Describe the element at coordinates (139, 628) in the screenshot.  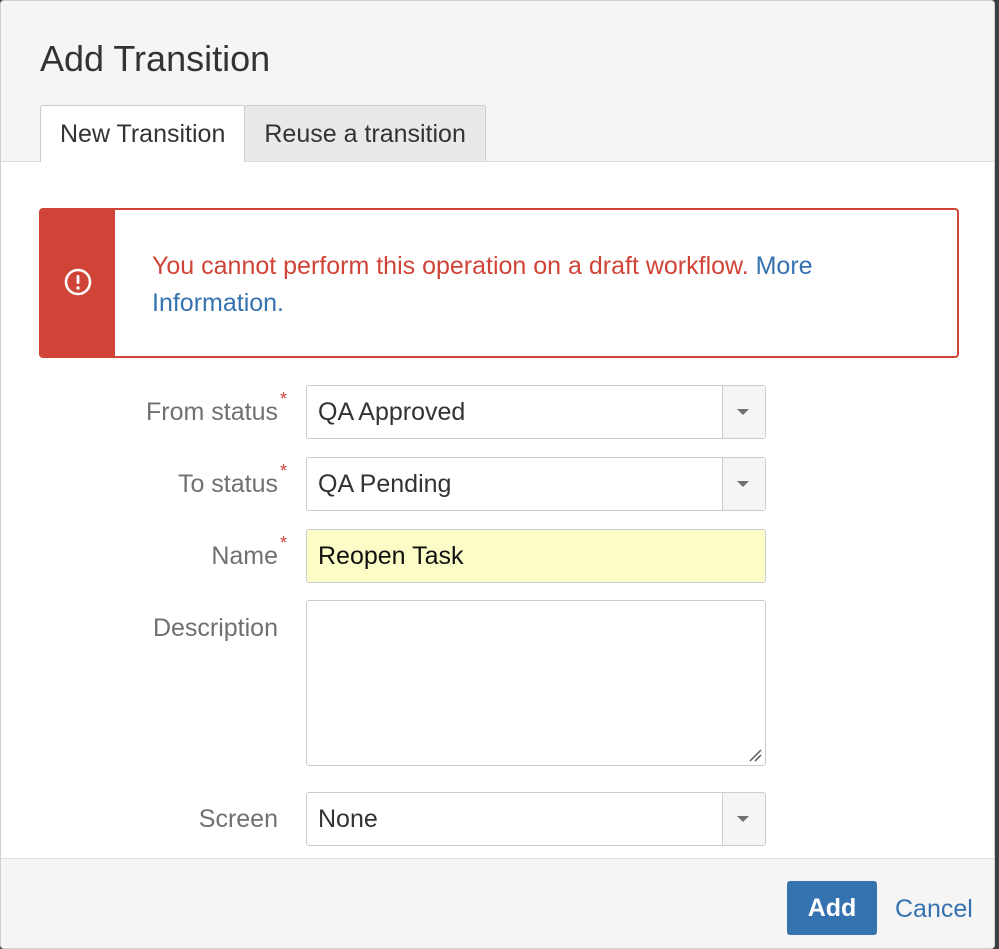
I see `description-label: Description` at that location.